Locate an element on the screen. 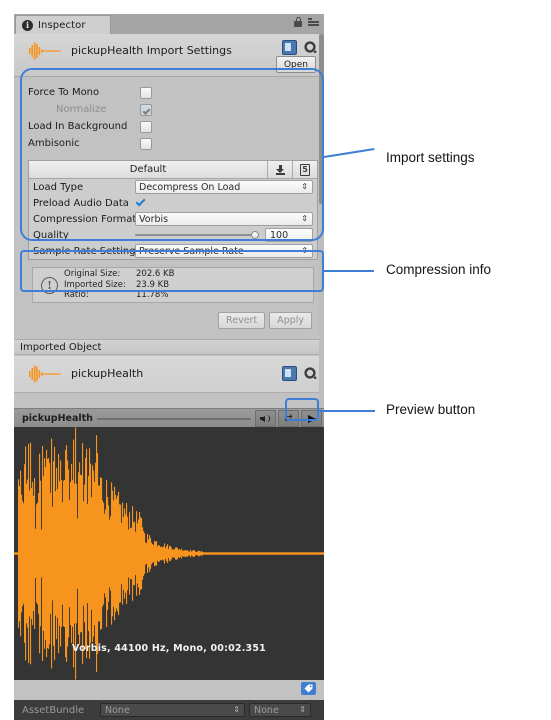  audio-preview-toolbar: pickupHealth ⇄ is located at coordinates (169, 418).